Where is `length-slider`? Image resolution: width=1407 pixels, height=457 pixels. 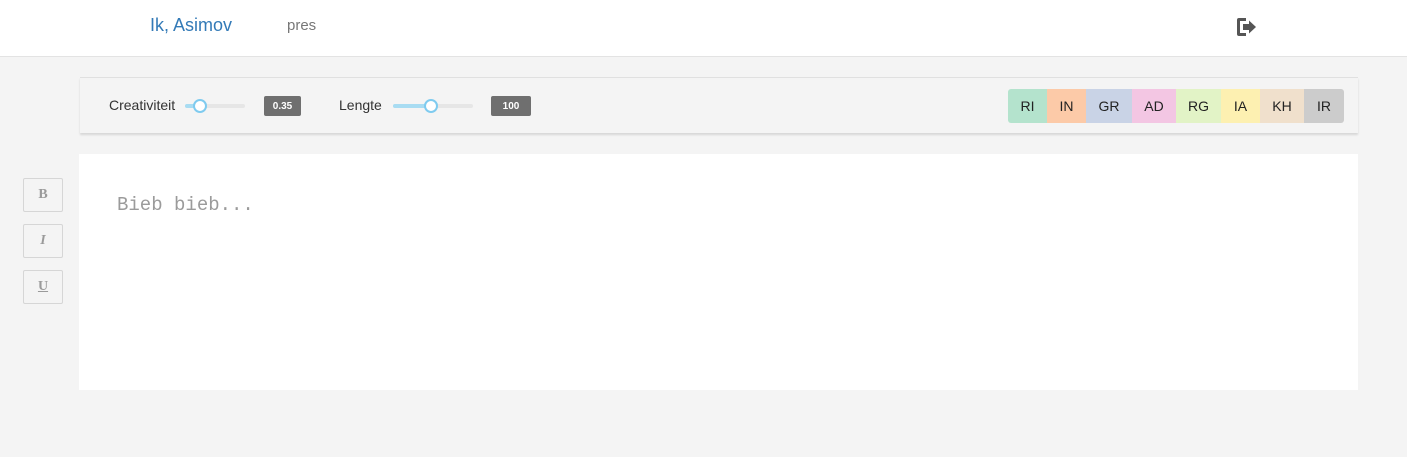
length-slider is located at coordinates (433, 106).